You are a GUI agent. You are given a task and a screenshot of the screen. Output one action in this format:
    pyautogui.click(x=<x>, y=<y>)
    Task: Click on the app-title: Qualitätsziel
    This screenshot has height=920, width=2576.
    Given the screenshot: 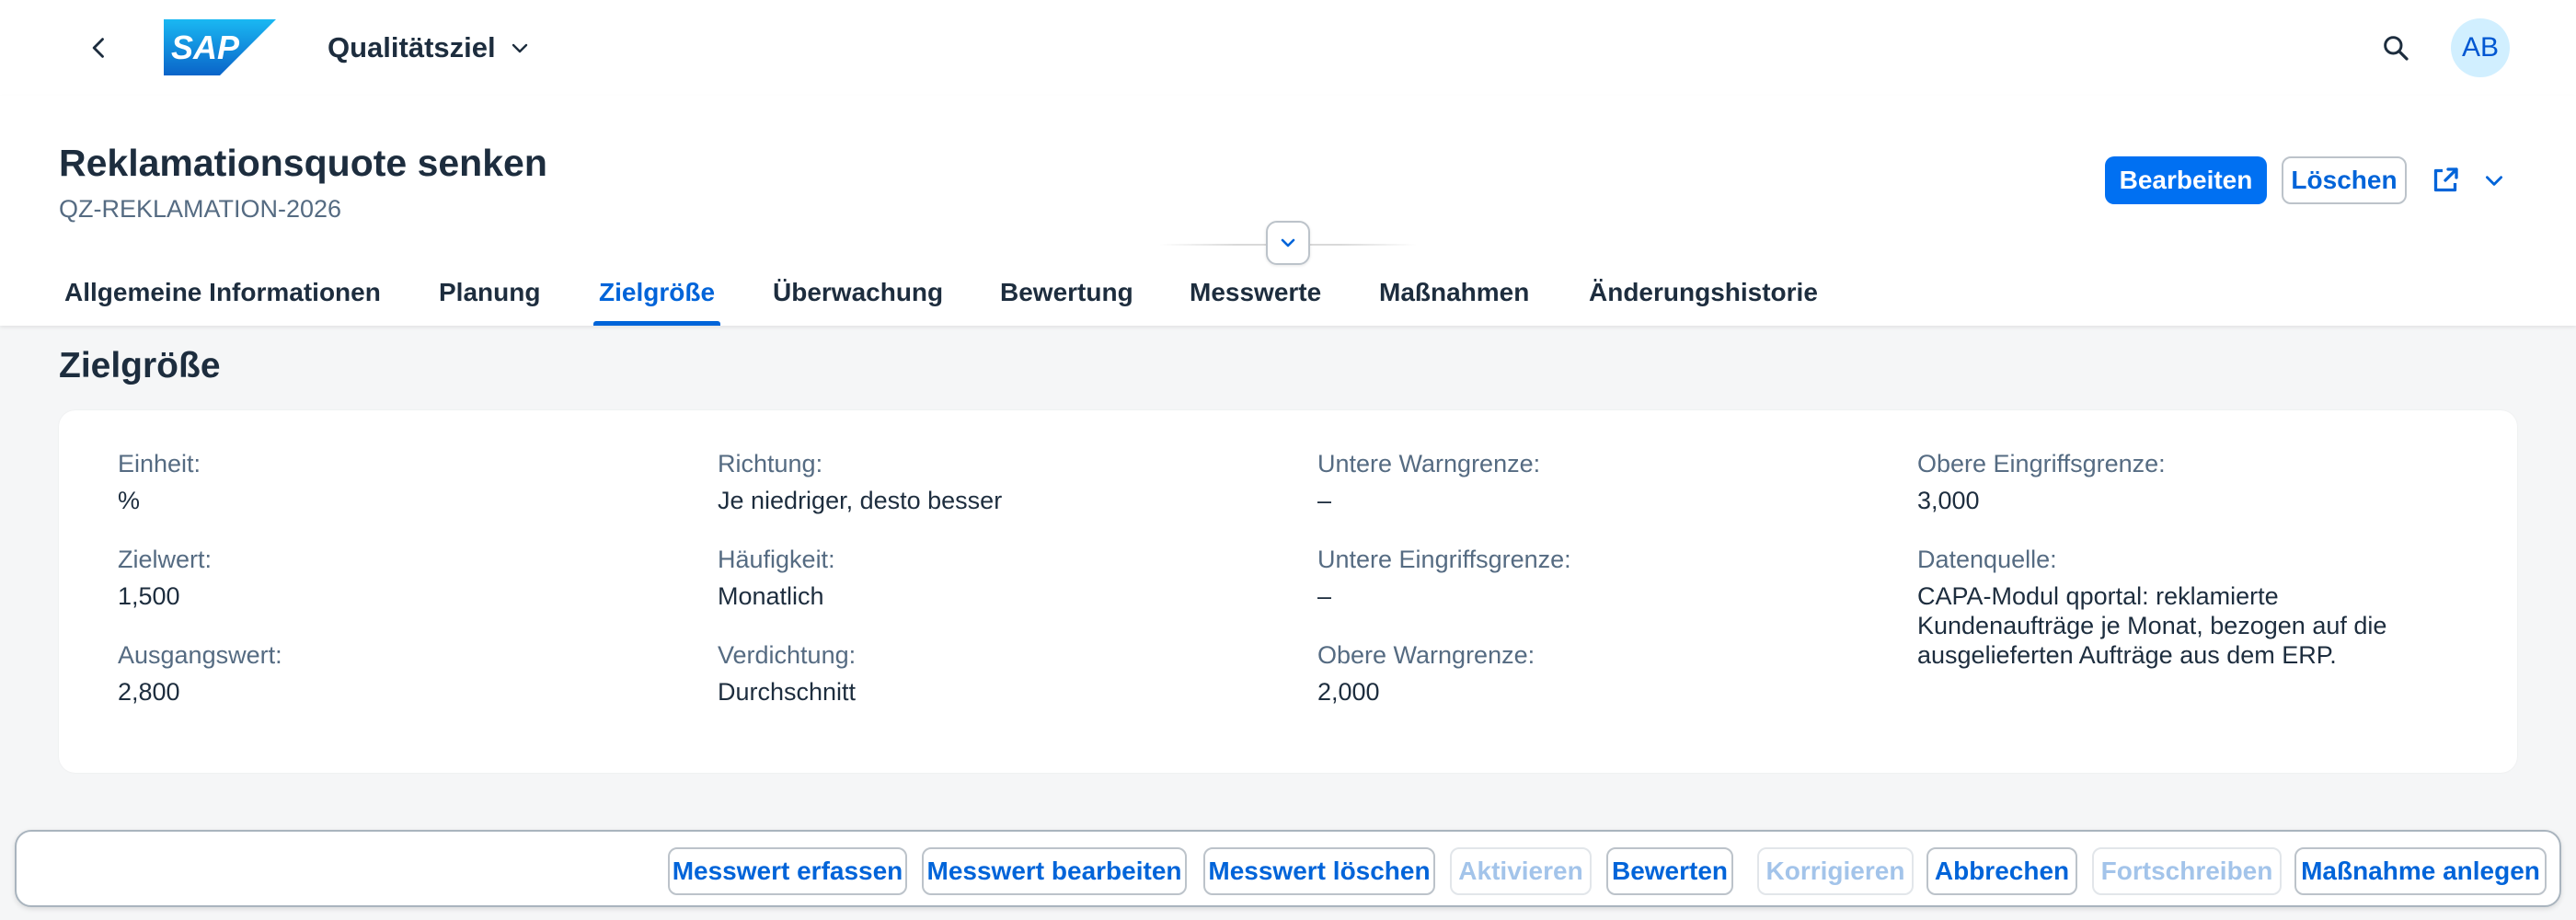 What is the action you would take?
    pyautogui.click(x=412, y=47)
    